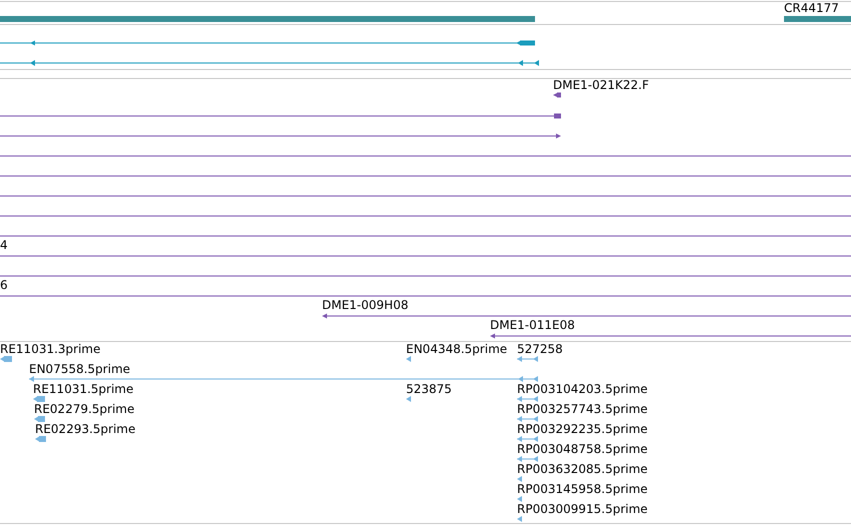 The width and height of the screenshot is (851, 525). I want to click on feature-glyph, so click(817, 19).